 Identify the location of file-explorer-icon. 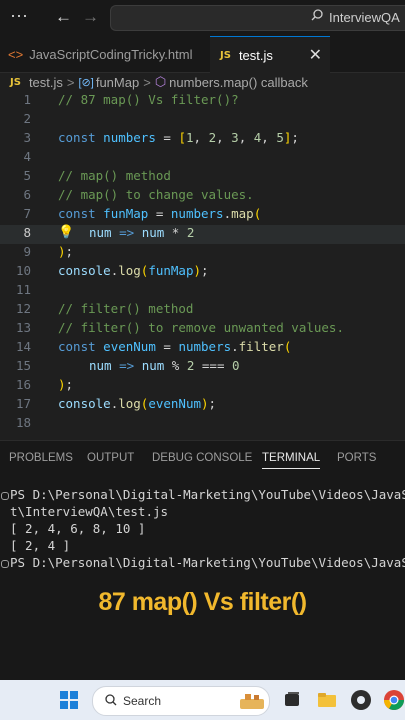
(327, 700).